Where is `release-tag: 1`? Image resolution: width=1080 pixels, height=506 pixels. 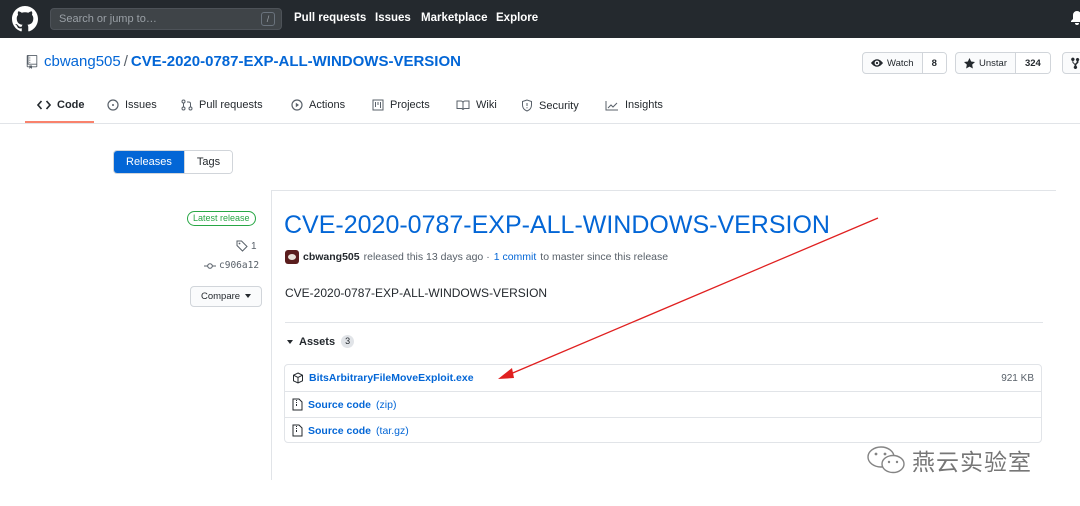 release-tag: 1 is located at coordinates (246, 246).